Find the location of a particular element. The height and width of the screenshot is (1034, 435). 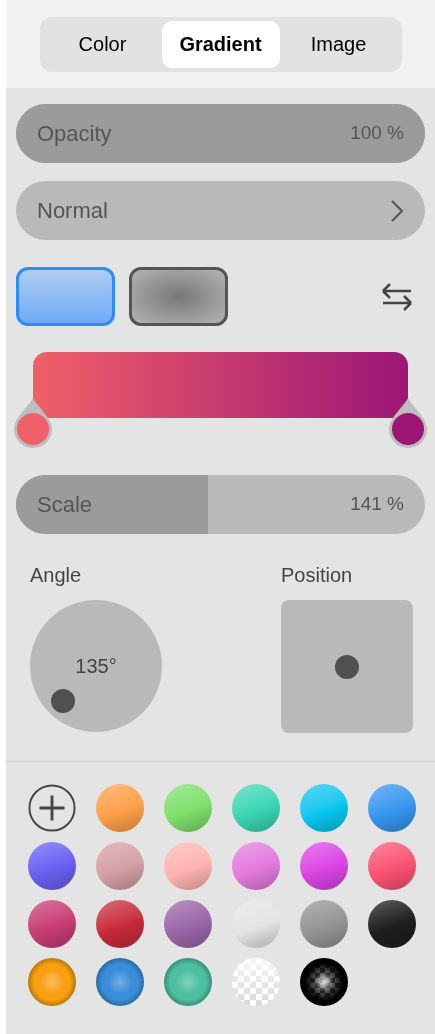

tab: Color is located at coordinates (102, 44).